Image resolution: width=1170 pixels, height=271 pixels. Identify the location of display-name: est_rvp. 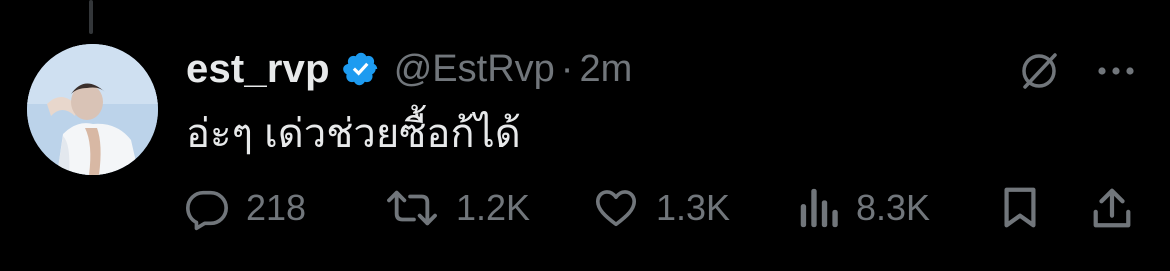
(258, 69).